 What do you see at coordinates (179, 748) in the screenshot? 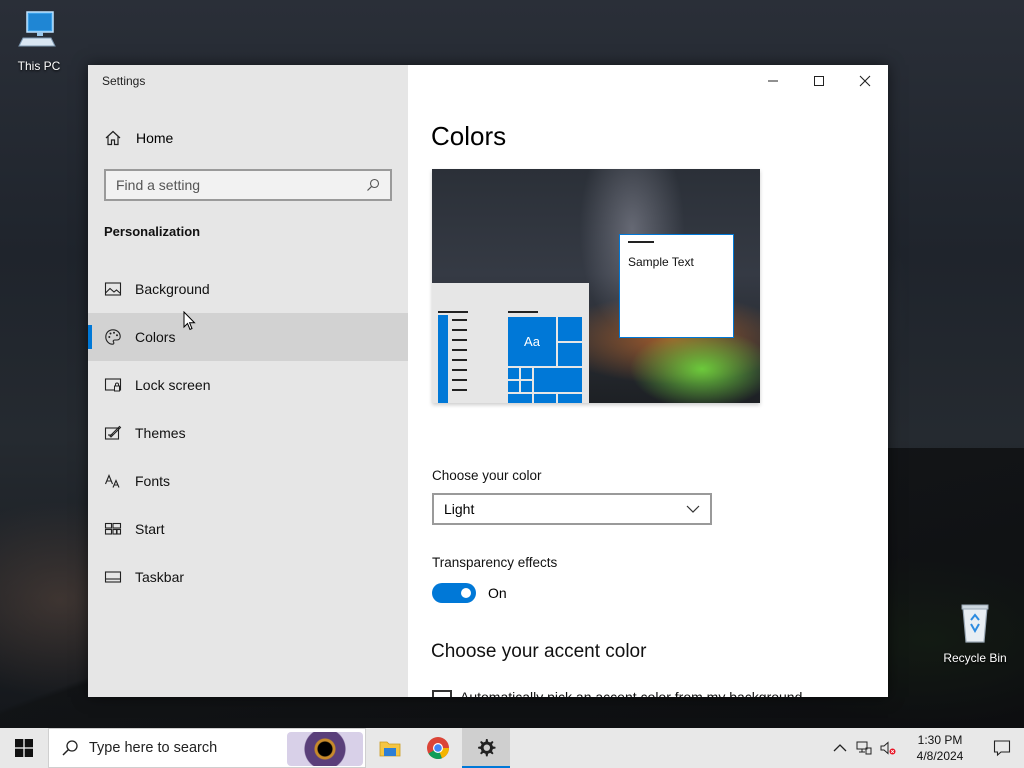
I see `taskbar-search-input` at bounding box center [179, 748].